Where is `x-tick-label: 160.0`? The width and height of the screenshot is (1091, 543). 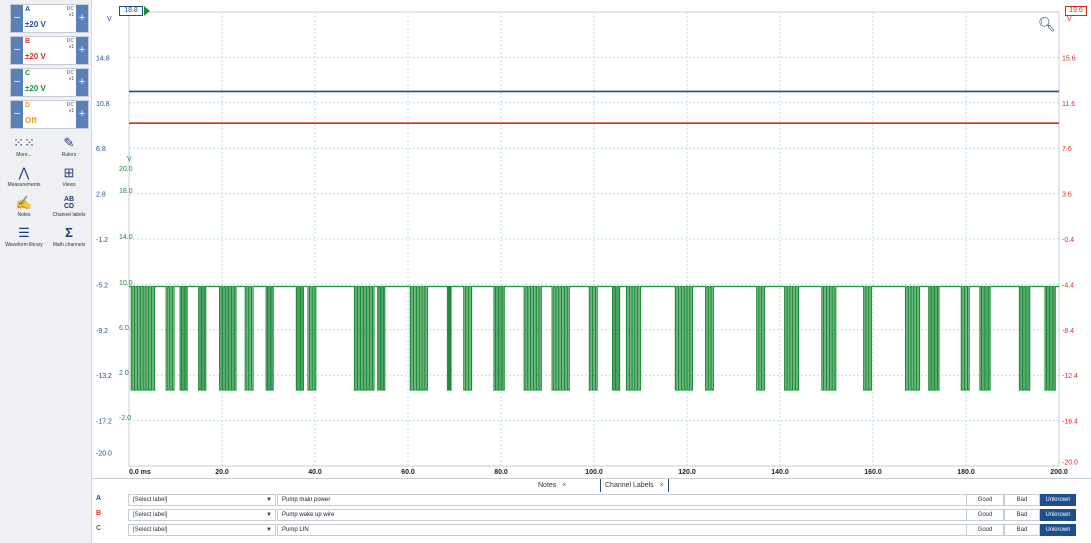
x-tick-label: 160.0 is located at coordinates (873, 472).